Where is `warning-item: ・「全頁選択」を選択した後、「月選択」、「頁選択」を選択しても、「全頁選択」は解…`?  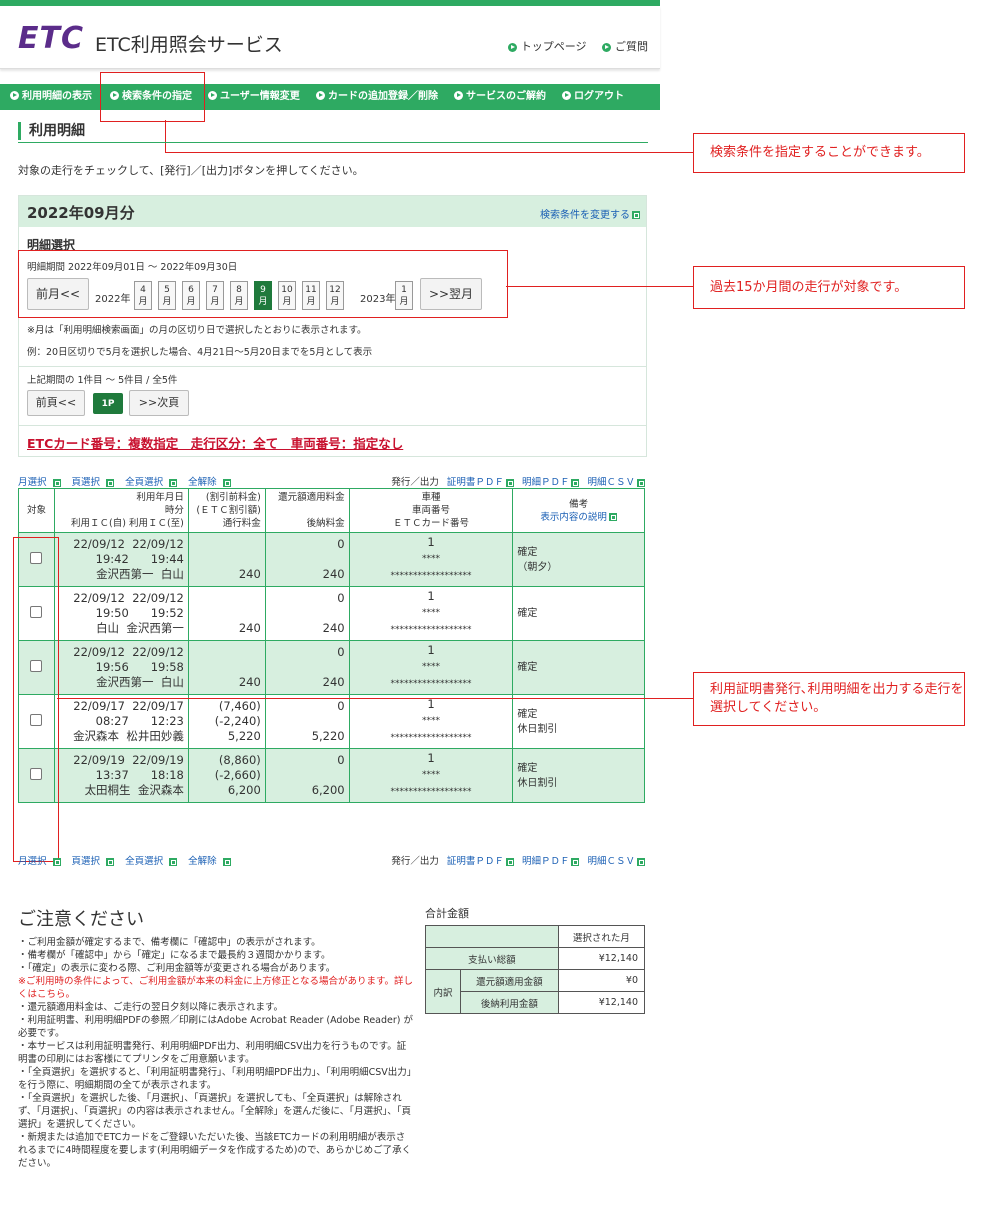
warning-item: ・「全頁選択」を選択した後、「月選択」、「頁選択」を選択しても、「全頁選択」は解… is located at coordinates (215, 1111).